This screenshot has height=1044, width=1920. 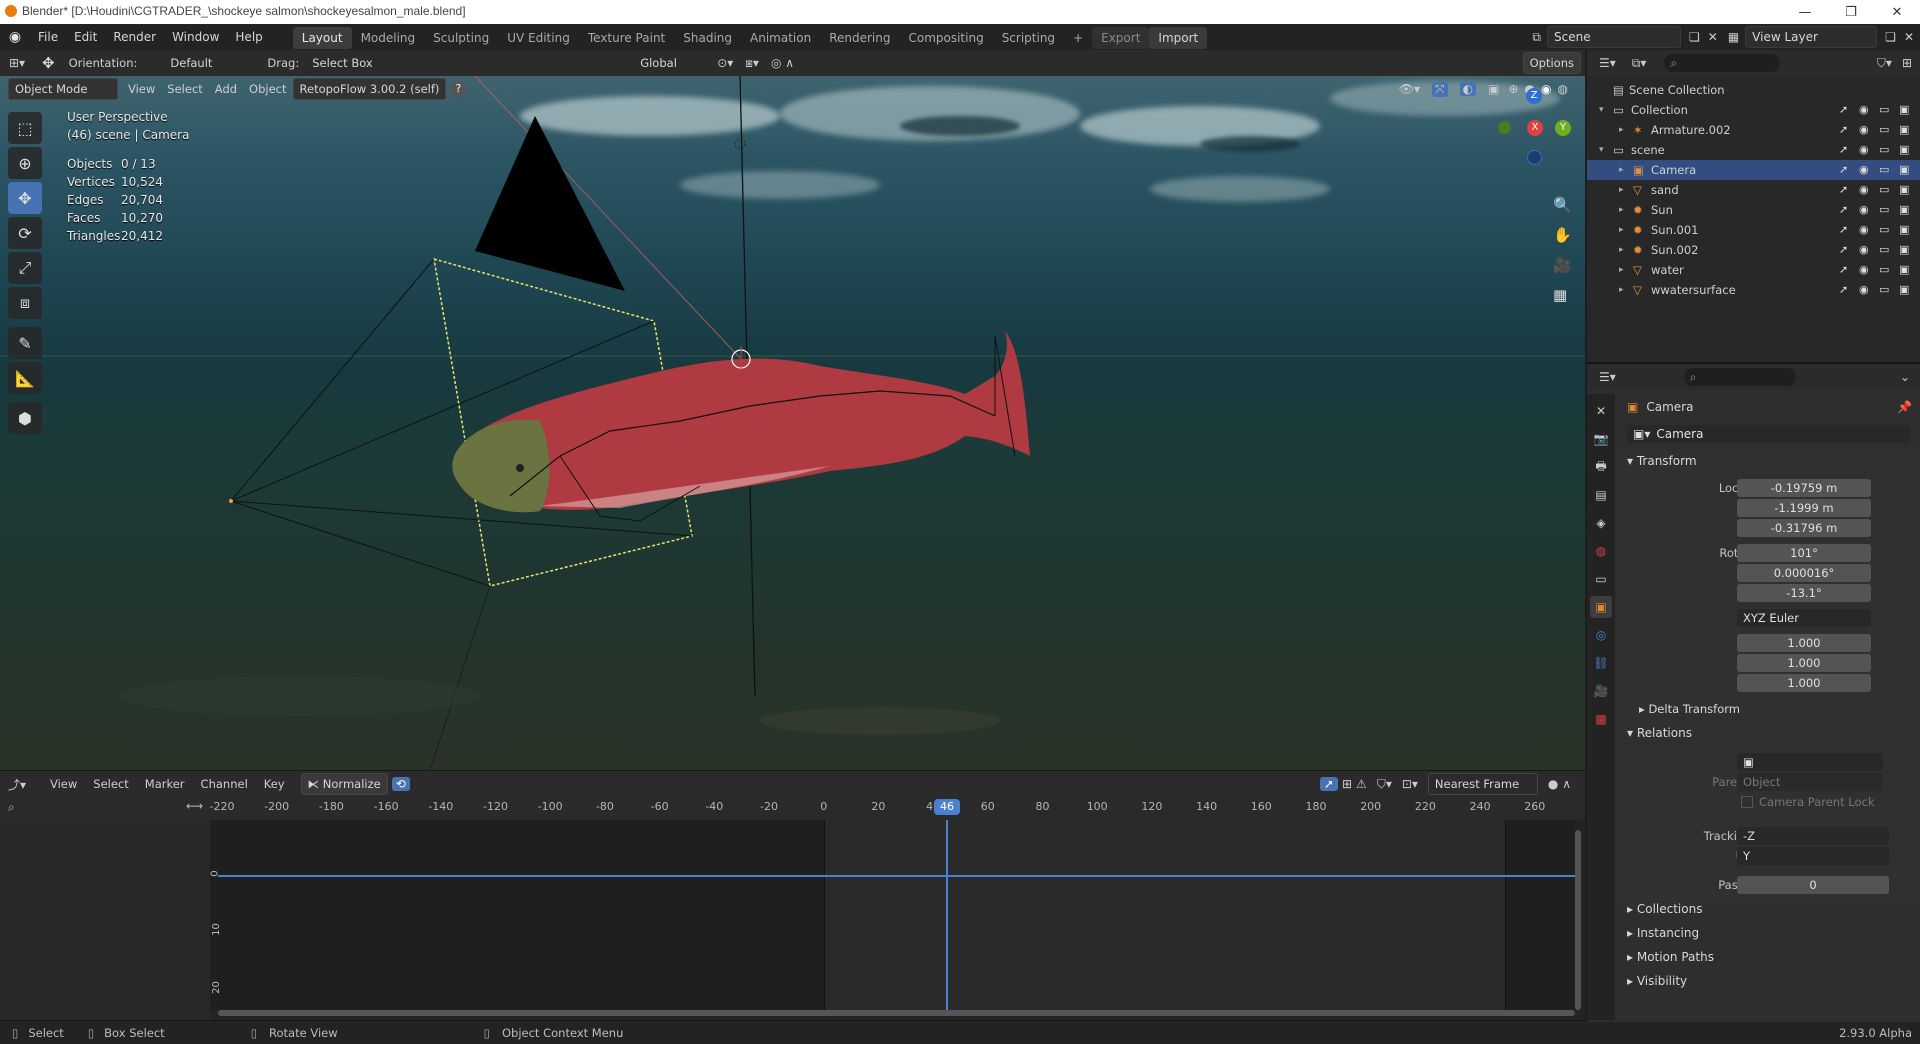 What do you see at coordinates (1607, 63) in the screenshot?
I see `editor-type-icon: ☰▾` at bounding box center [1607, 63].